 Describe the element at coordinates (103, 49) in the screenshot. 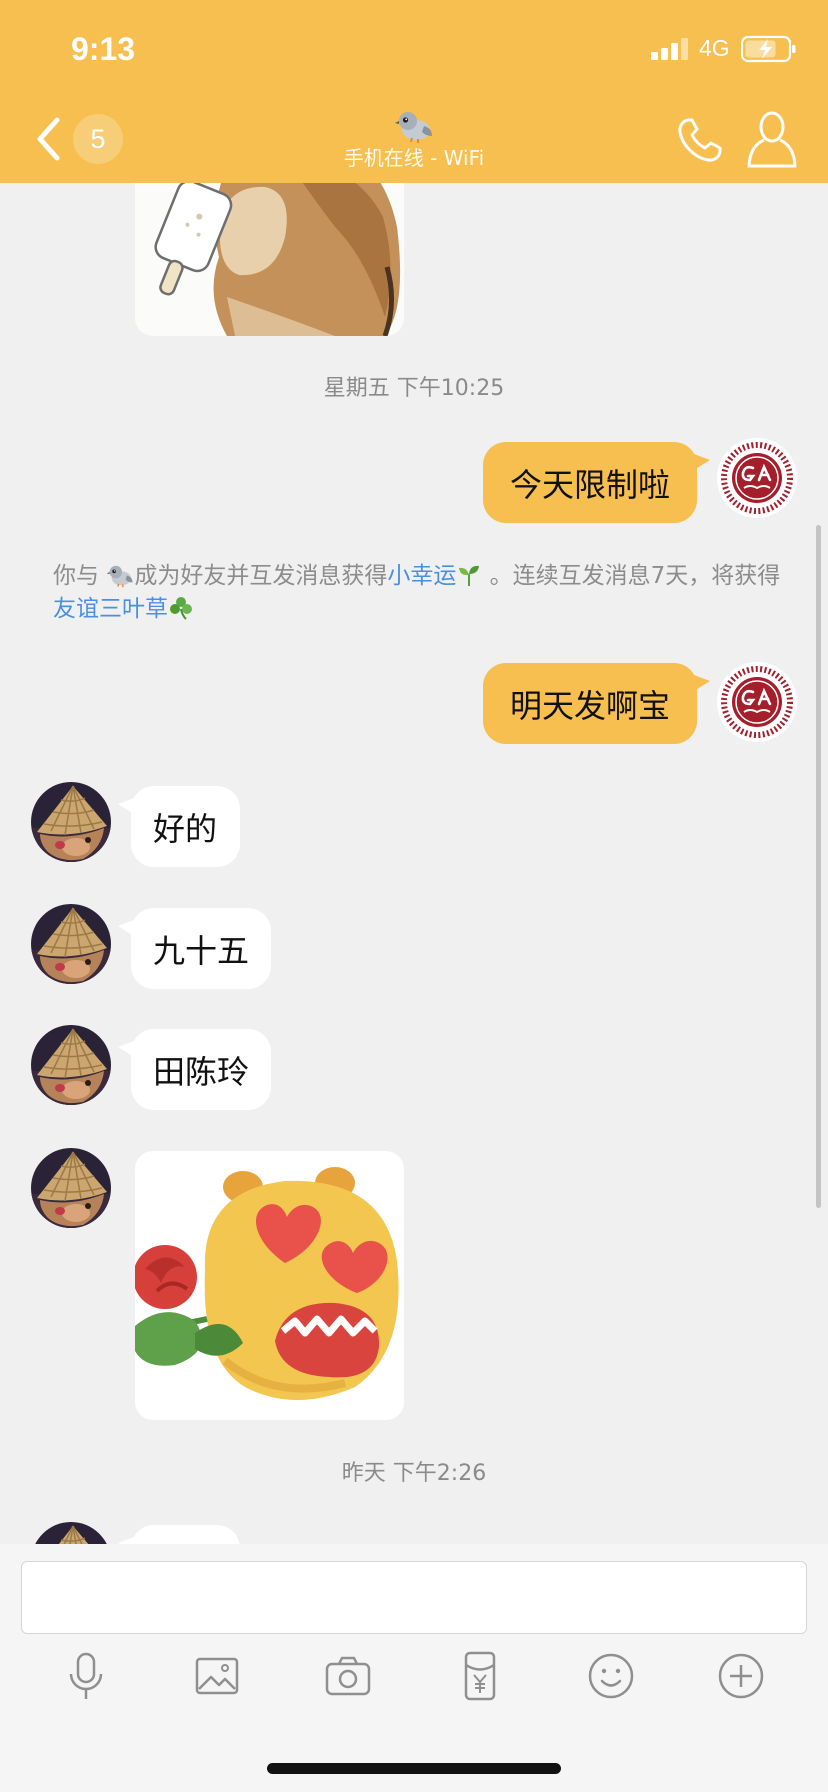

I see `status-time: 9:13` at that location.